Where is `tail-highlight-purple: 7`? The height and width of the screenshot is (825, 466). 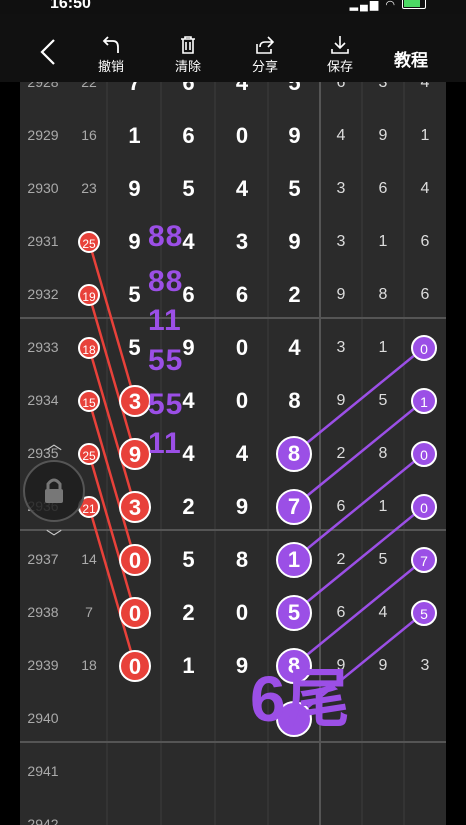 tail-highlight-purple: 7 is located at coordinates (424, 559).